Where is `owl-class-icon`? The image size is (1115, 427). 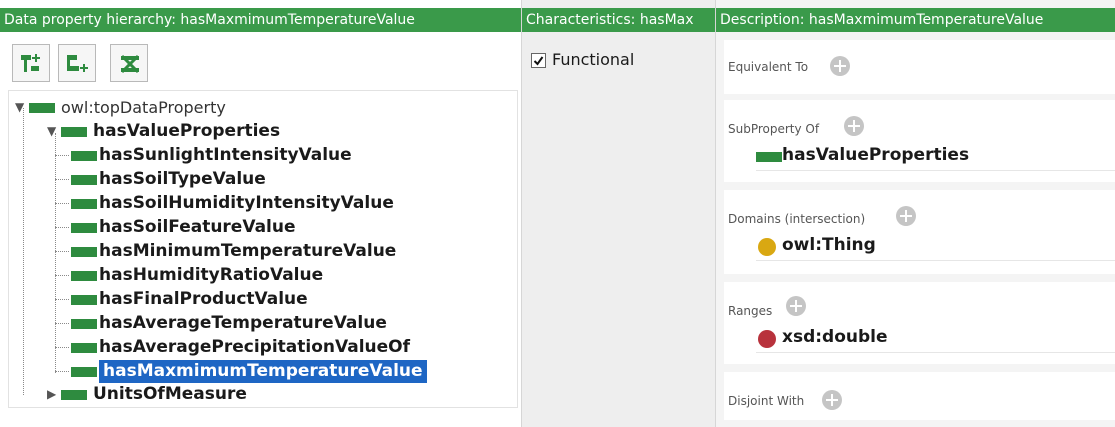
owl-class-icon is located at coordinates (767, 247).